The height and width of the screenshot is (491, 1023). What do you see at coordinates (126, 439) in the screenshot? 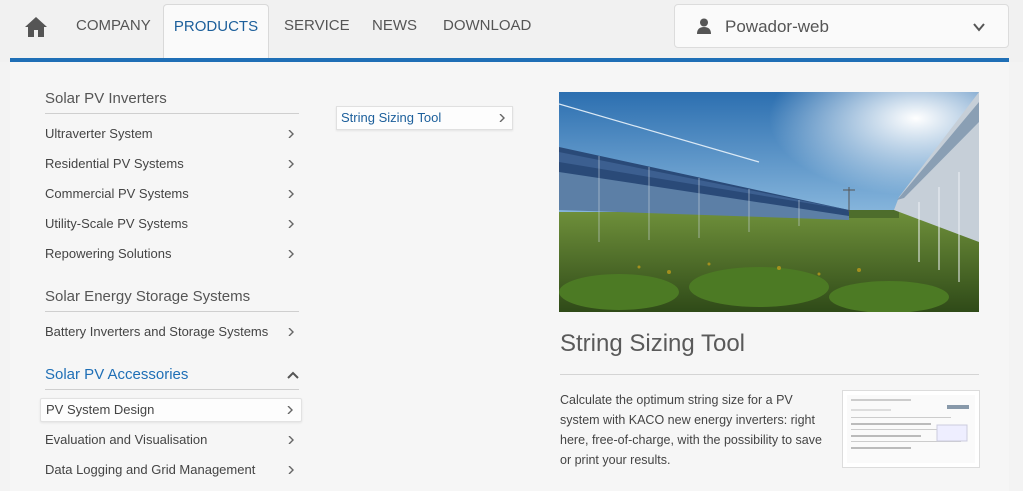
I see `sidebar-item-label: Evaluation and Visualisation` at bounding box center [126, 439].